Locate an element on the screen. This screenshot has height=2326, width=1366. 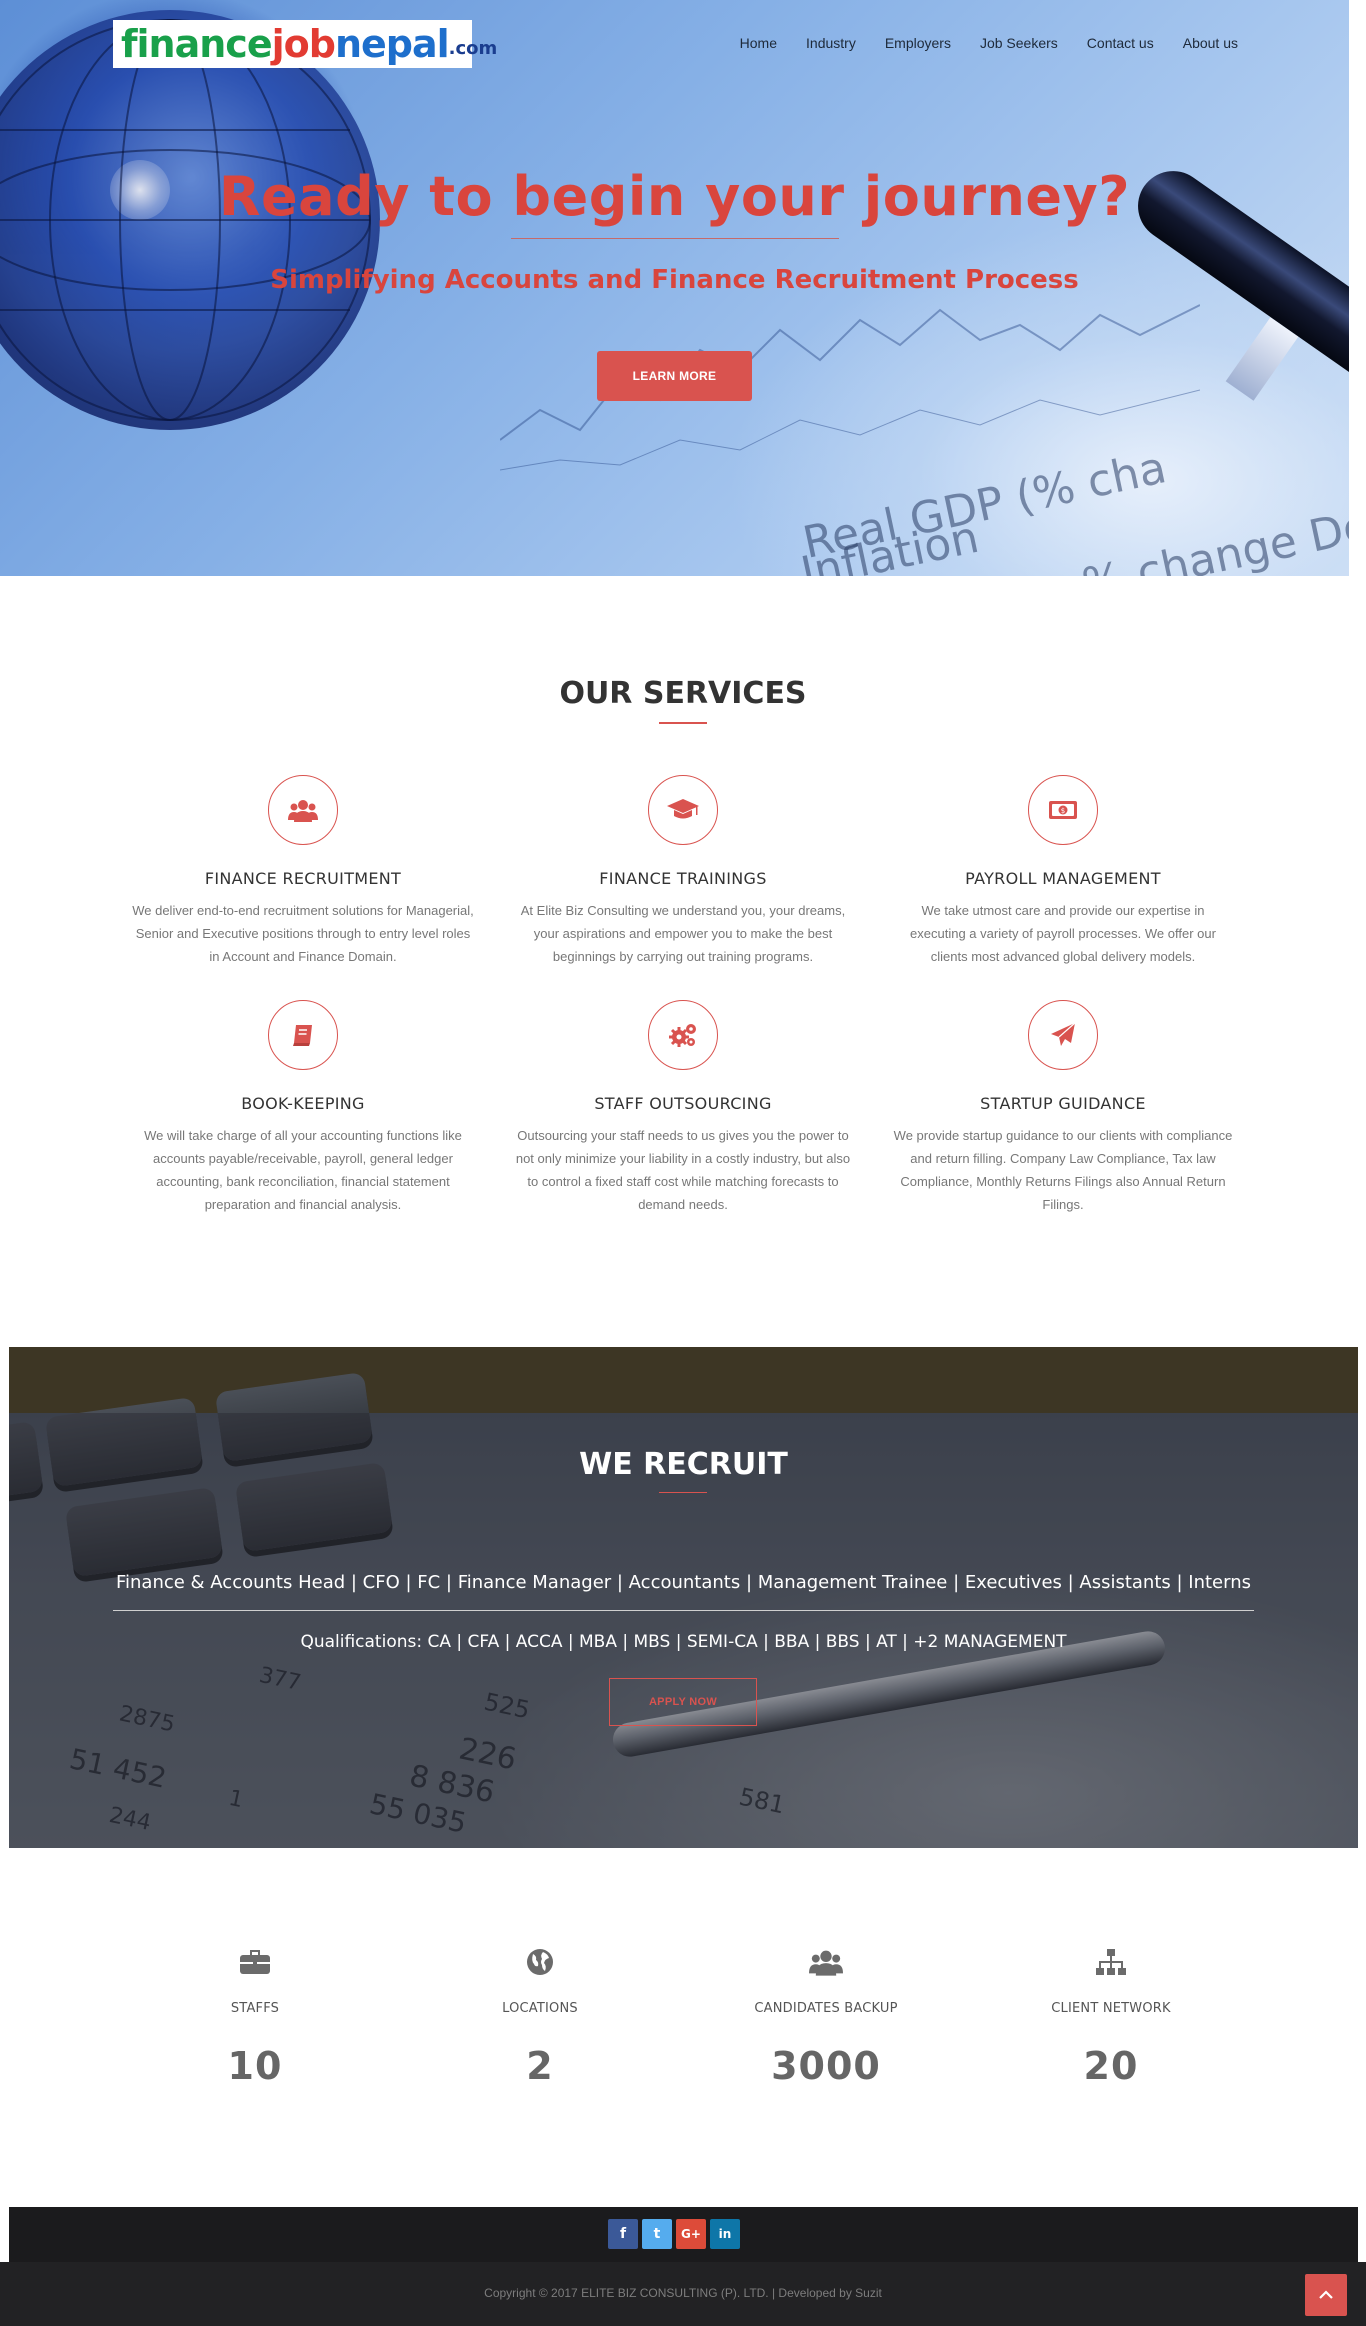
stat-value: 2 is located at coordinates (540, 2066).